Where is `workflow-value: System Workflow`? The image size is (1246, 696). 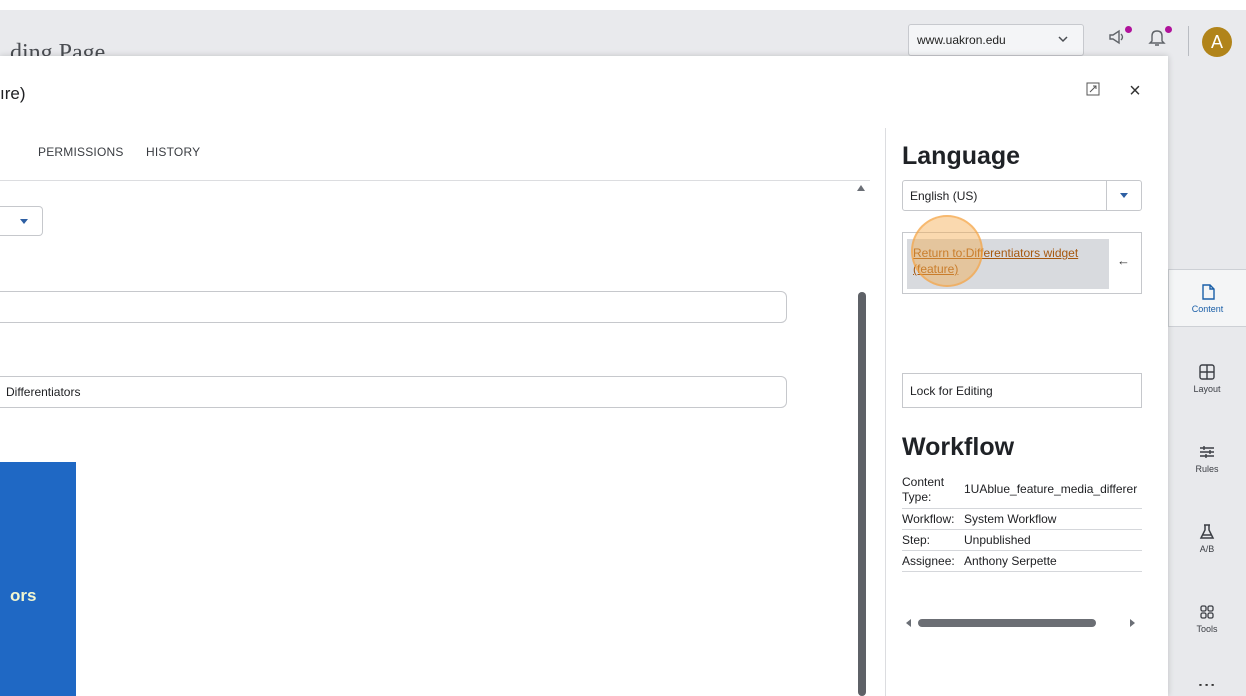 workflow-value: System Workflow is located at coordinates (1010, 519).